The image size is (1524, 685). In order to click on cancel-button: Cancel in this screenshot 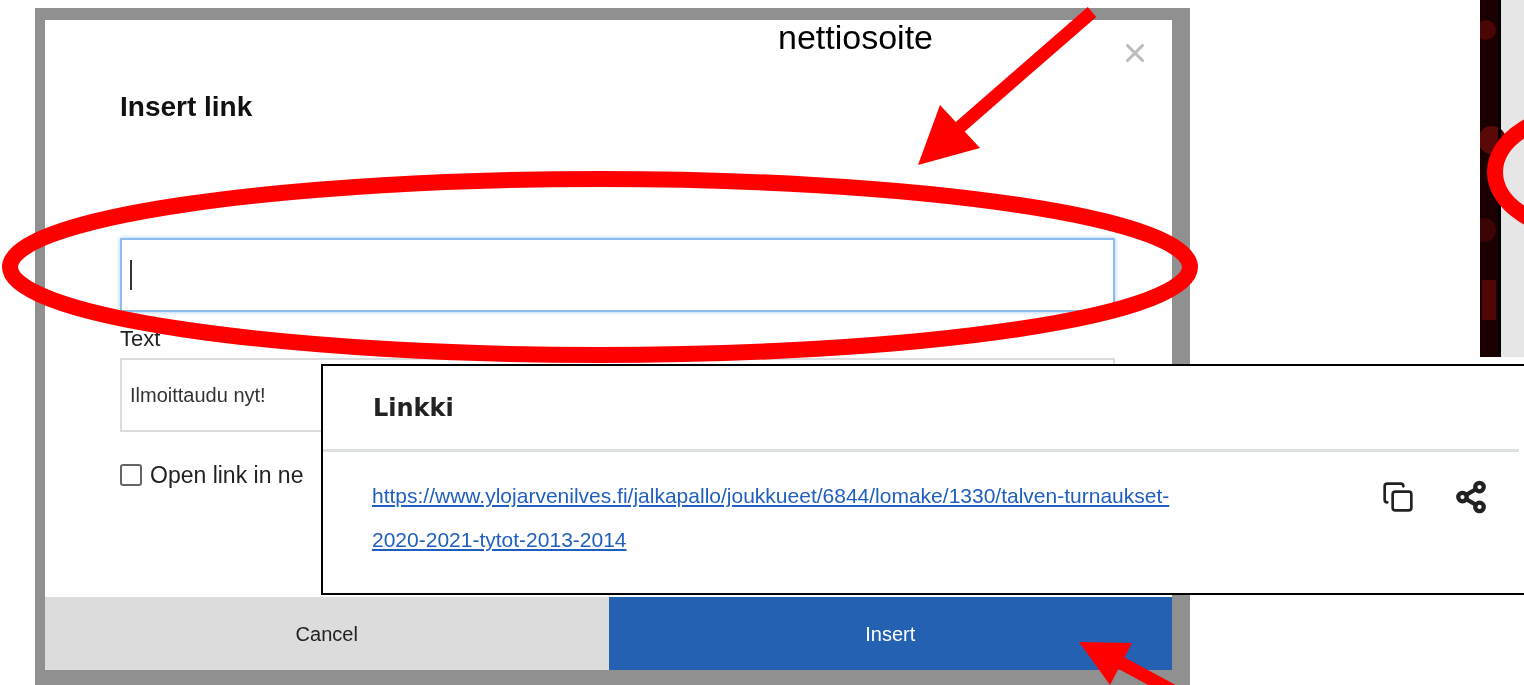, I will do `click(327, 633)`.